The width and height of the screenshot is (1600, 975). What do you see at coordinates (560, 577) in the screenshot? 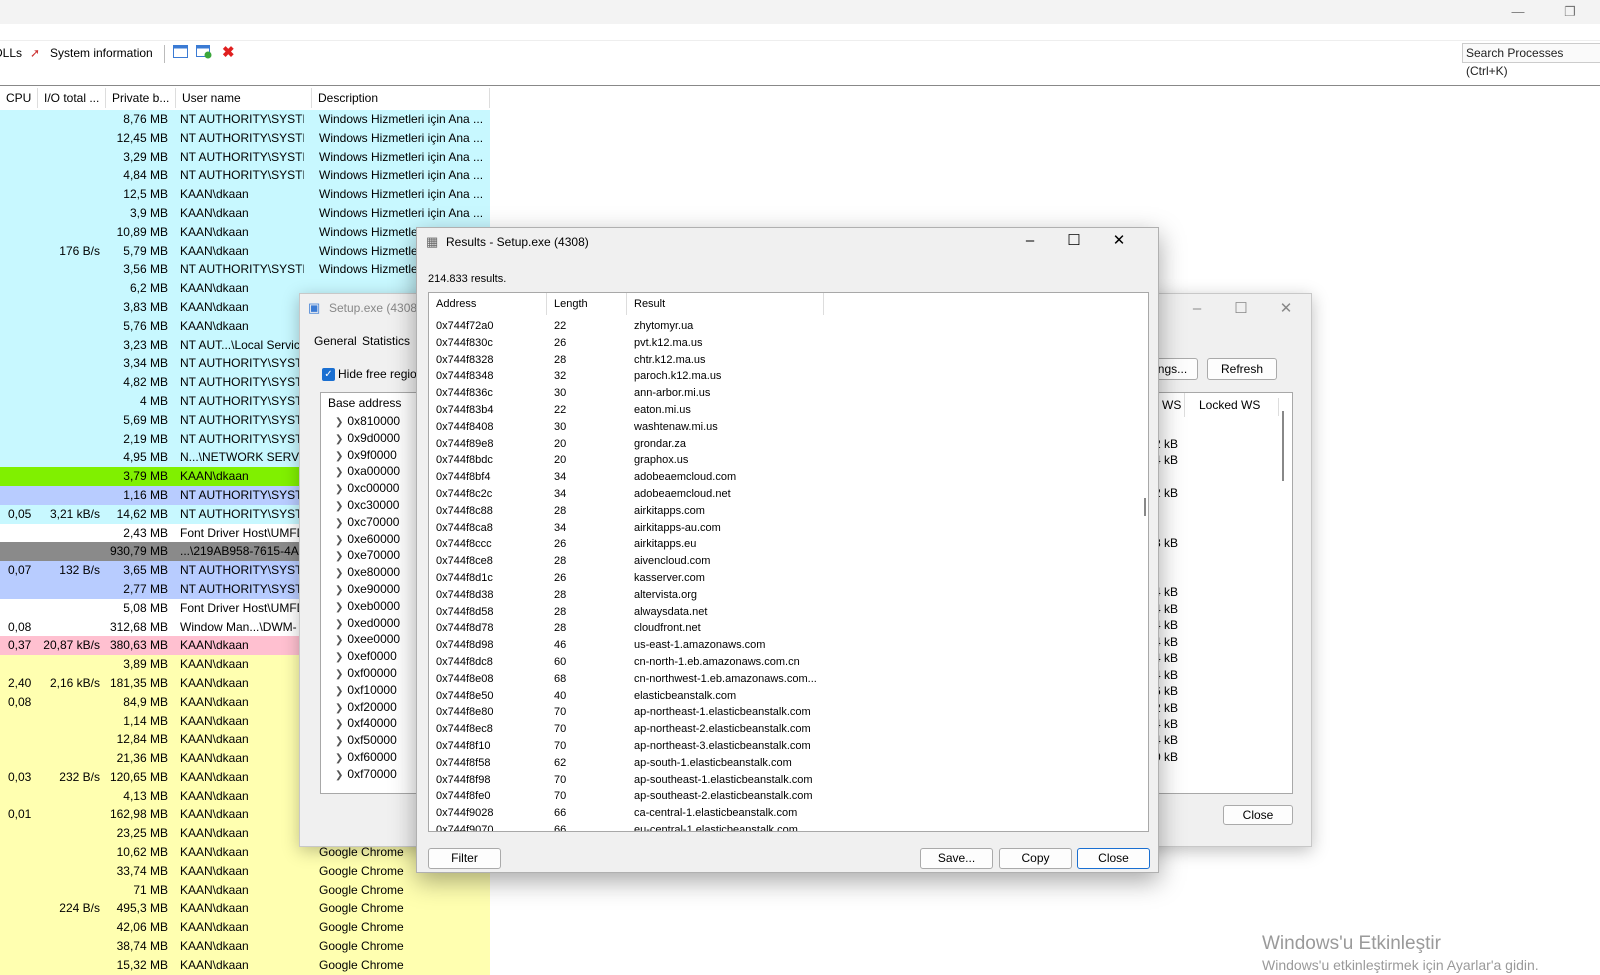
I see `cell-length: 26` at bounding box center [560, 577].